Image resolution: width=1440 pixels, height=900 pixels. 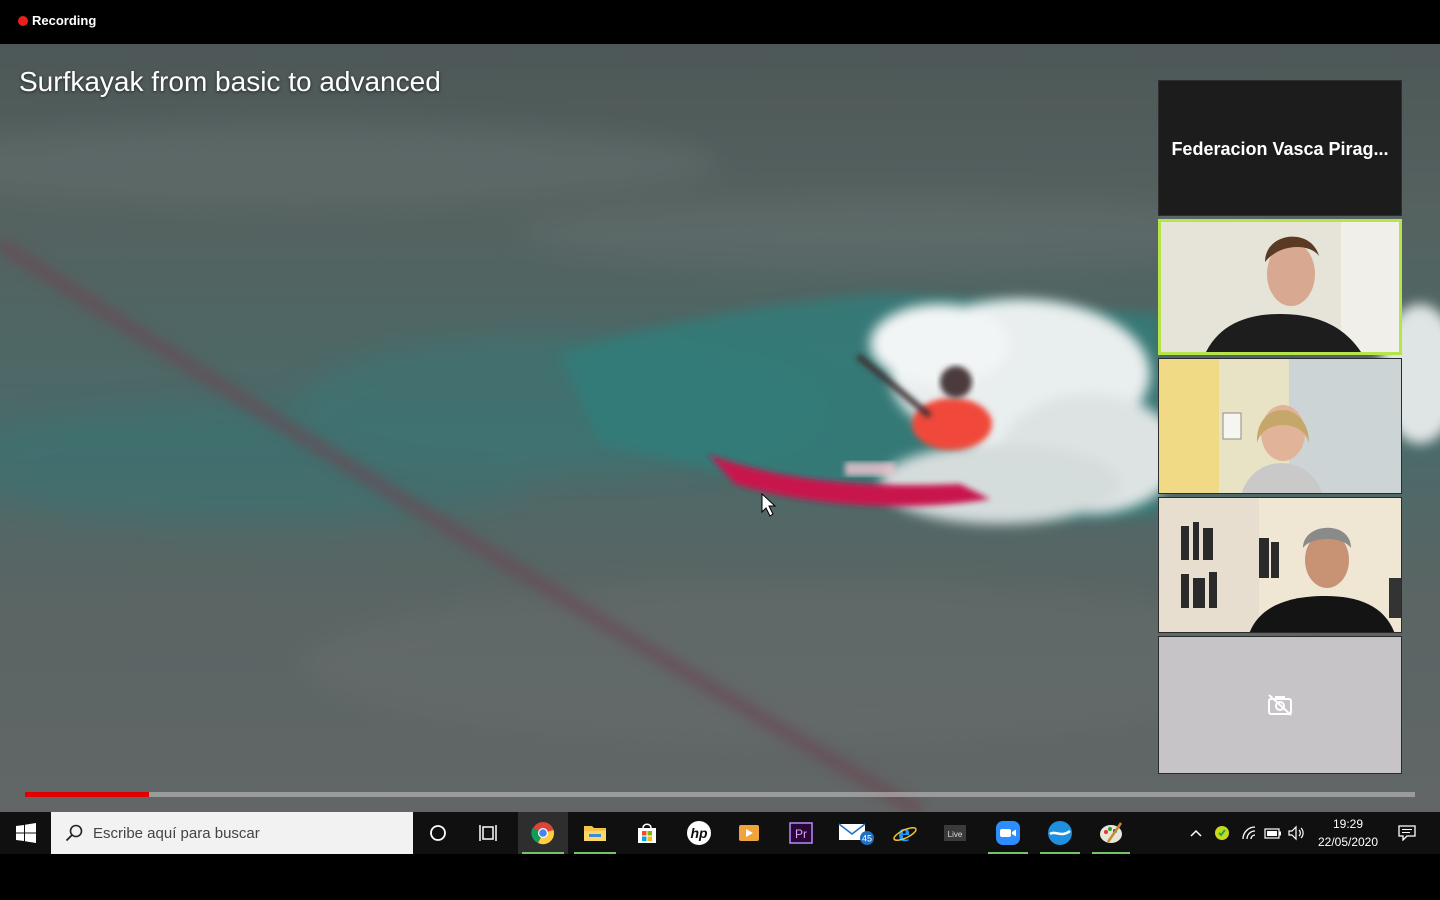 I want to click on task-view-button, so click(x=489, y=833).